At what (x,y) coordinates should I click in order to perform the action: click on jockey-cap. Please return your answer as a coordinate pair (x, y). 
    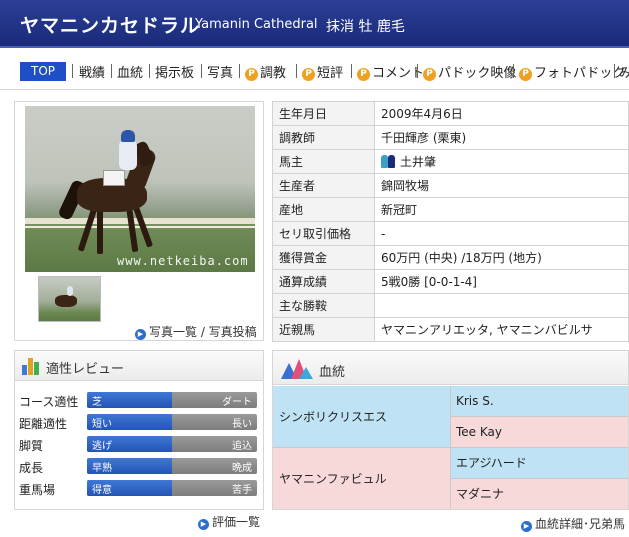
    Looking at the image, I should click on (128, 136).